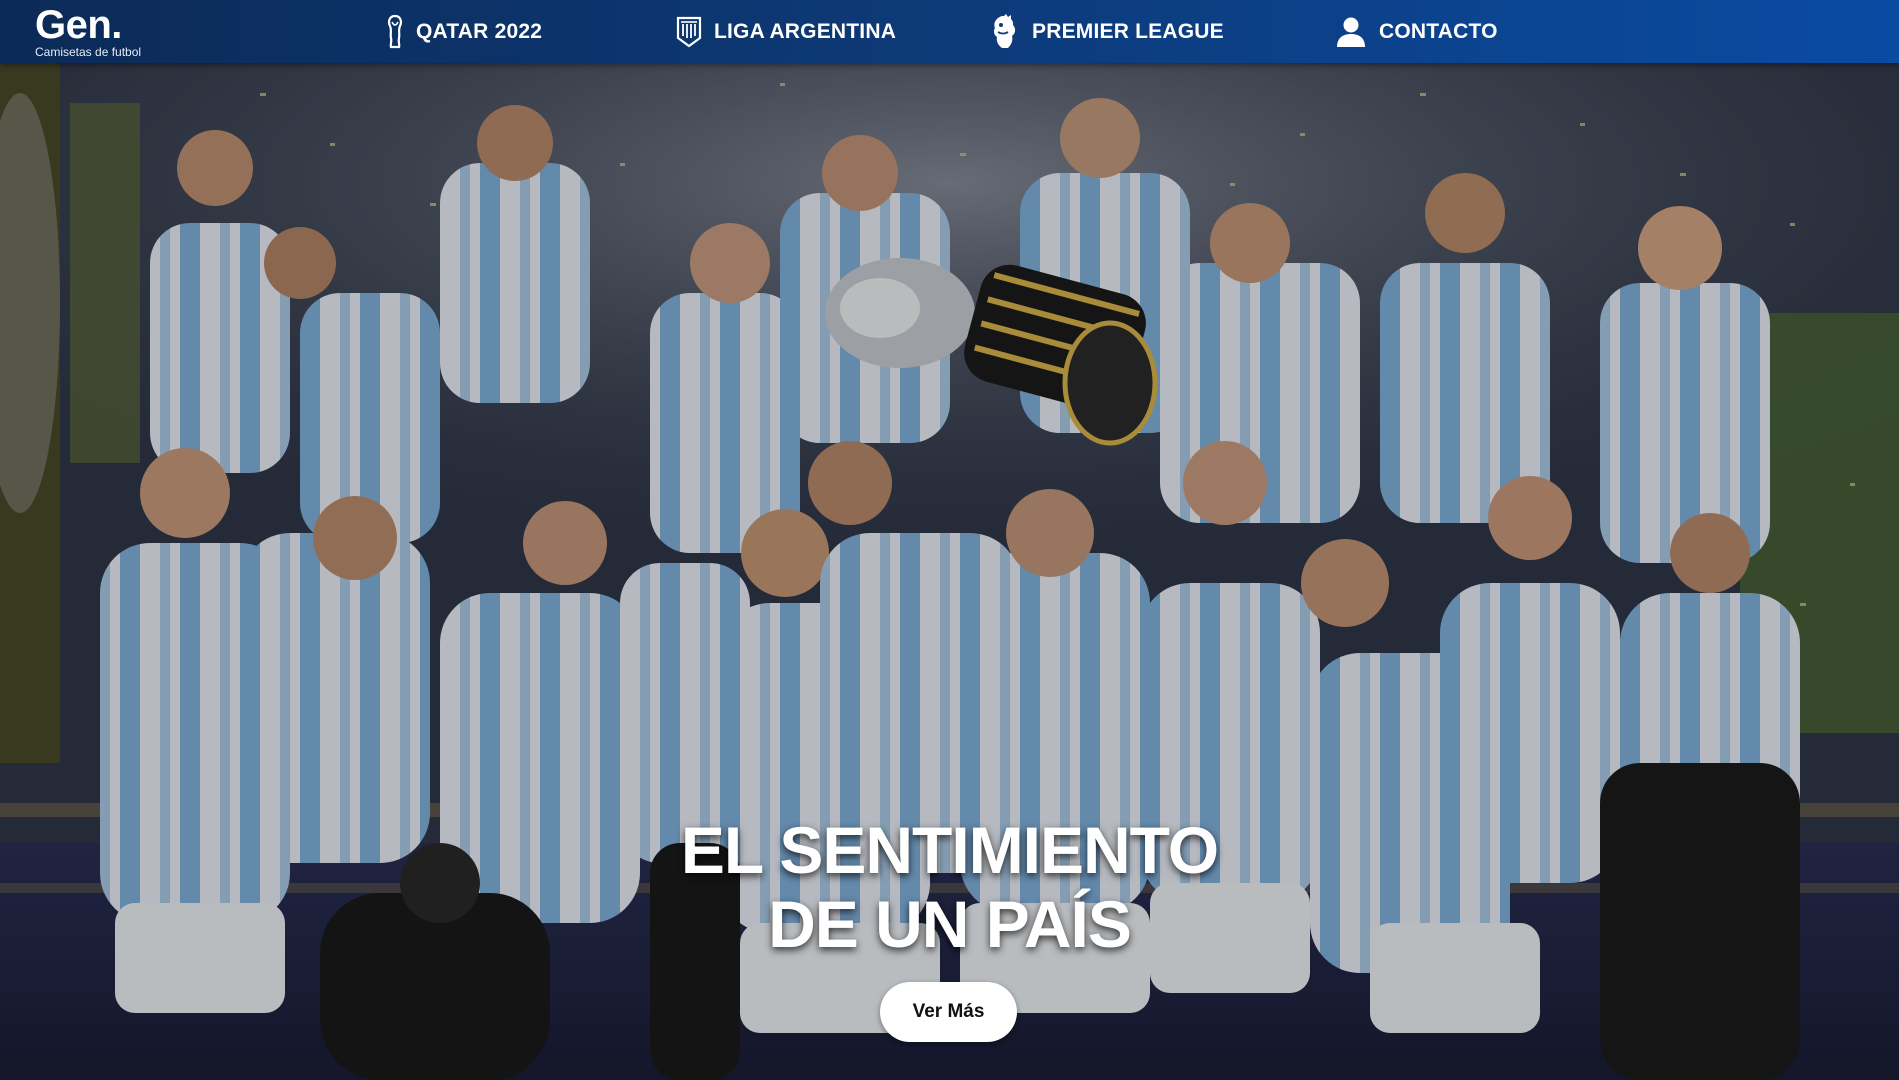 The width and height of the screenshot is (1899, 1080). I want to click on nav-label-premier-league: PREMIER LEAGUE, so click(1128, 31).